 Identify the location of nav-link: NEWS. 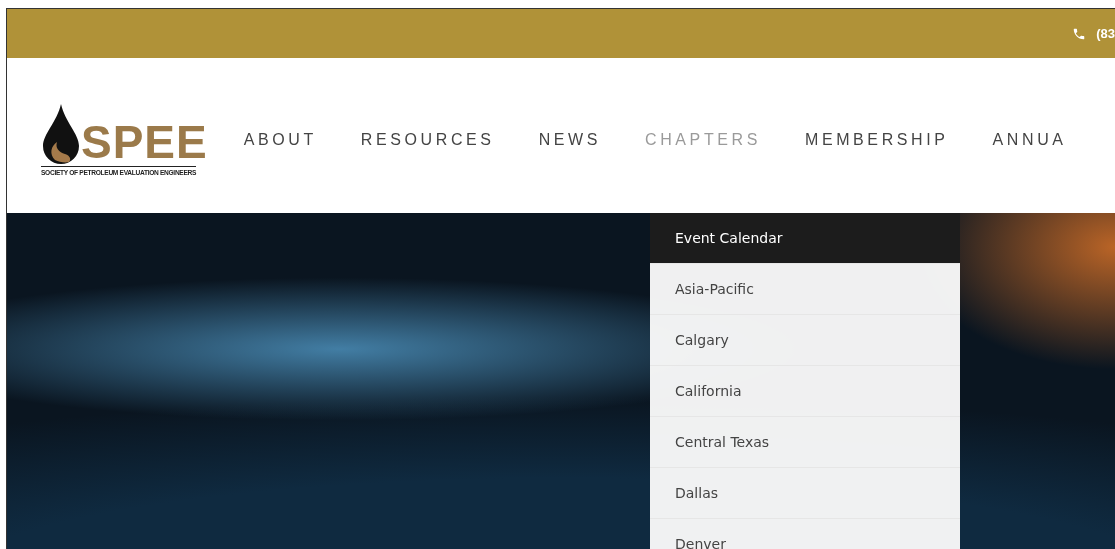
(570, 139).